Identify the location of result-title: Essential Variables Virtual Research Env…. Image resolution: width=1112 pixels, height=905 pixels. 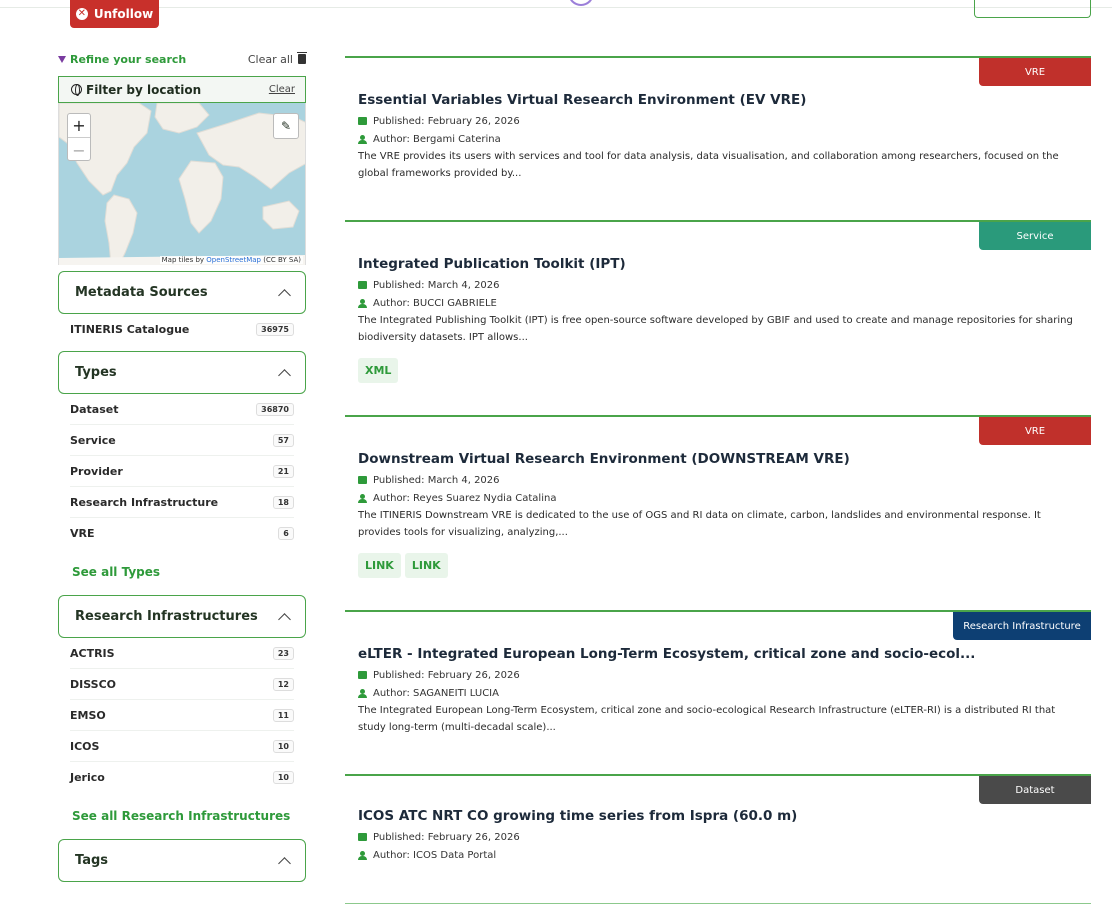
(718, 83).